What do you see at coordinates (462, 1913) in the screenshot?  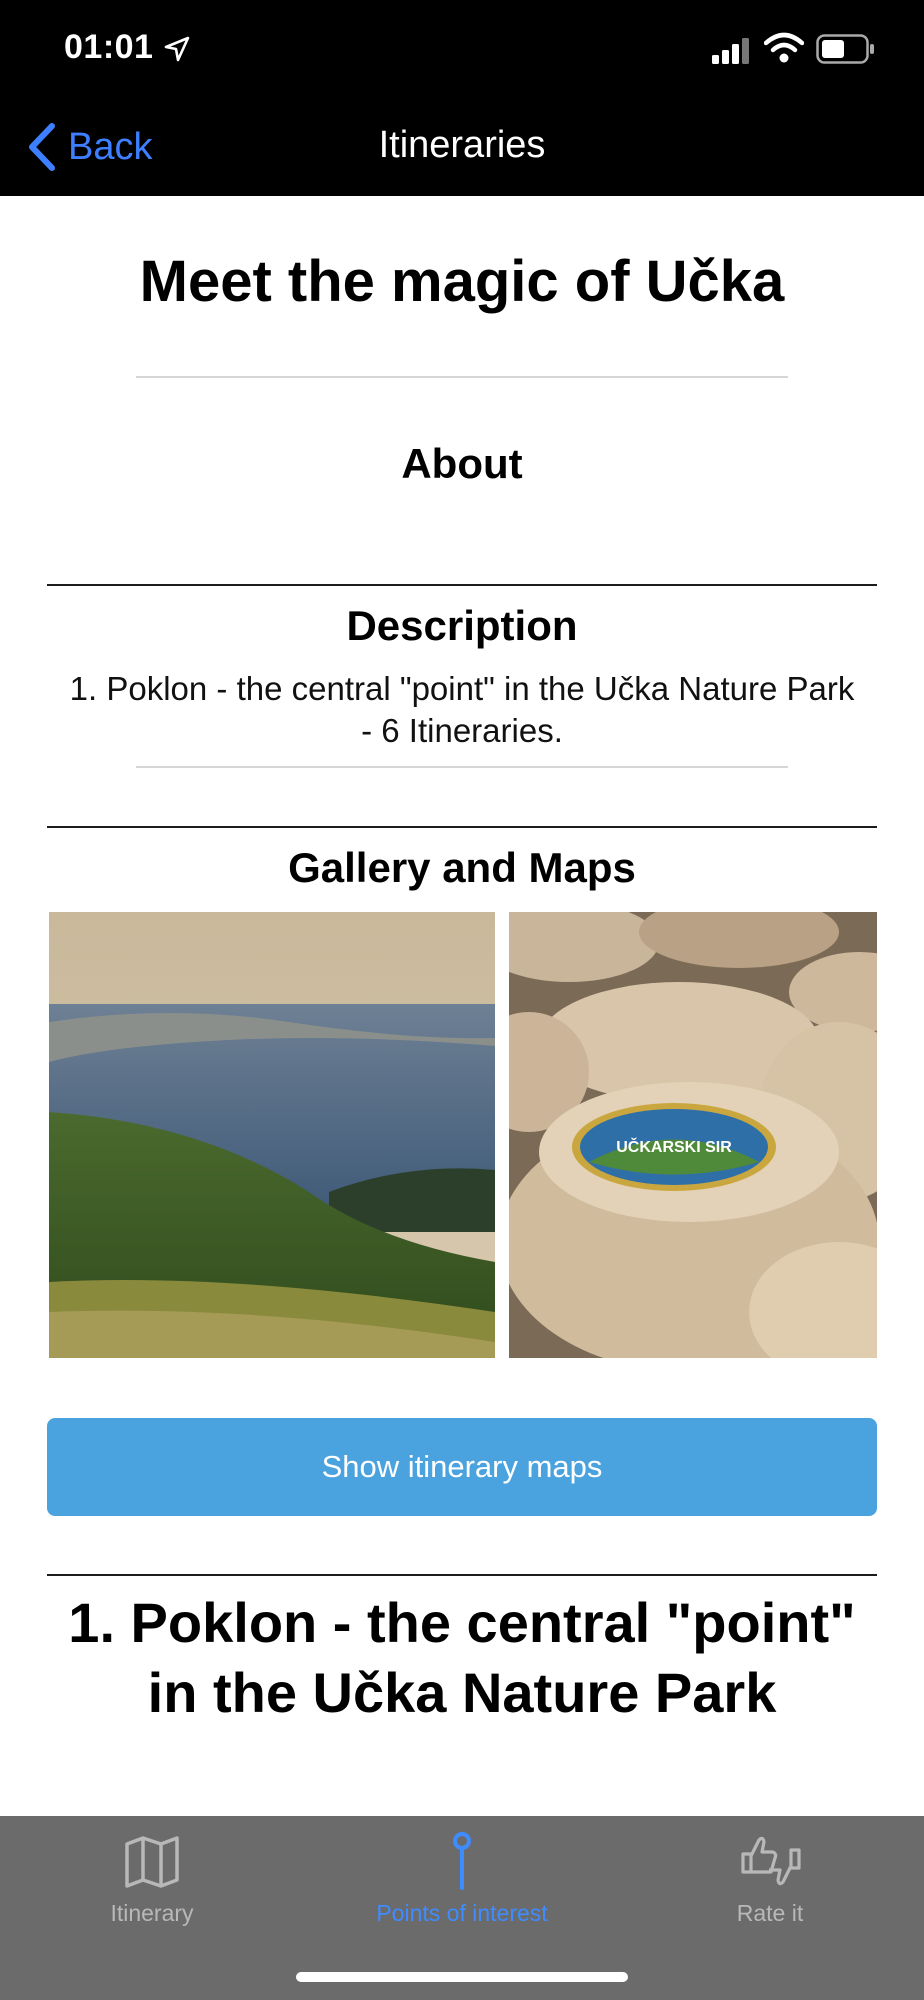 I see `tab-label: Points of interest` at bounding box center [462, 1913].